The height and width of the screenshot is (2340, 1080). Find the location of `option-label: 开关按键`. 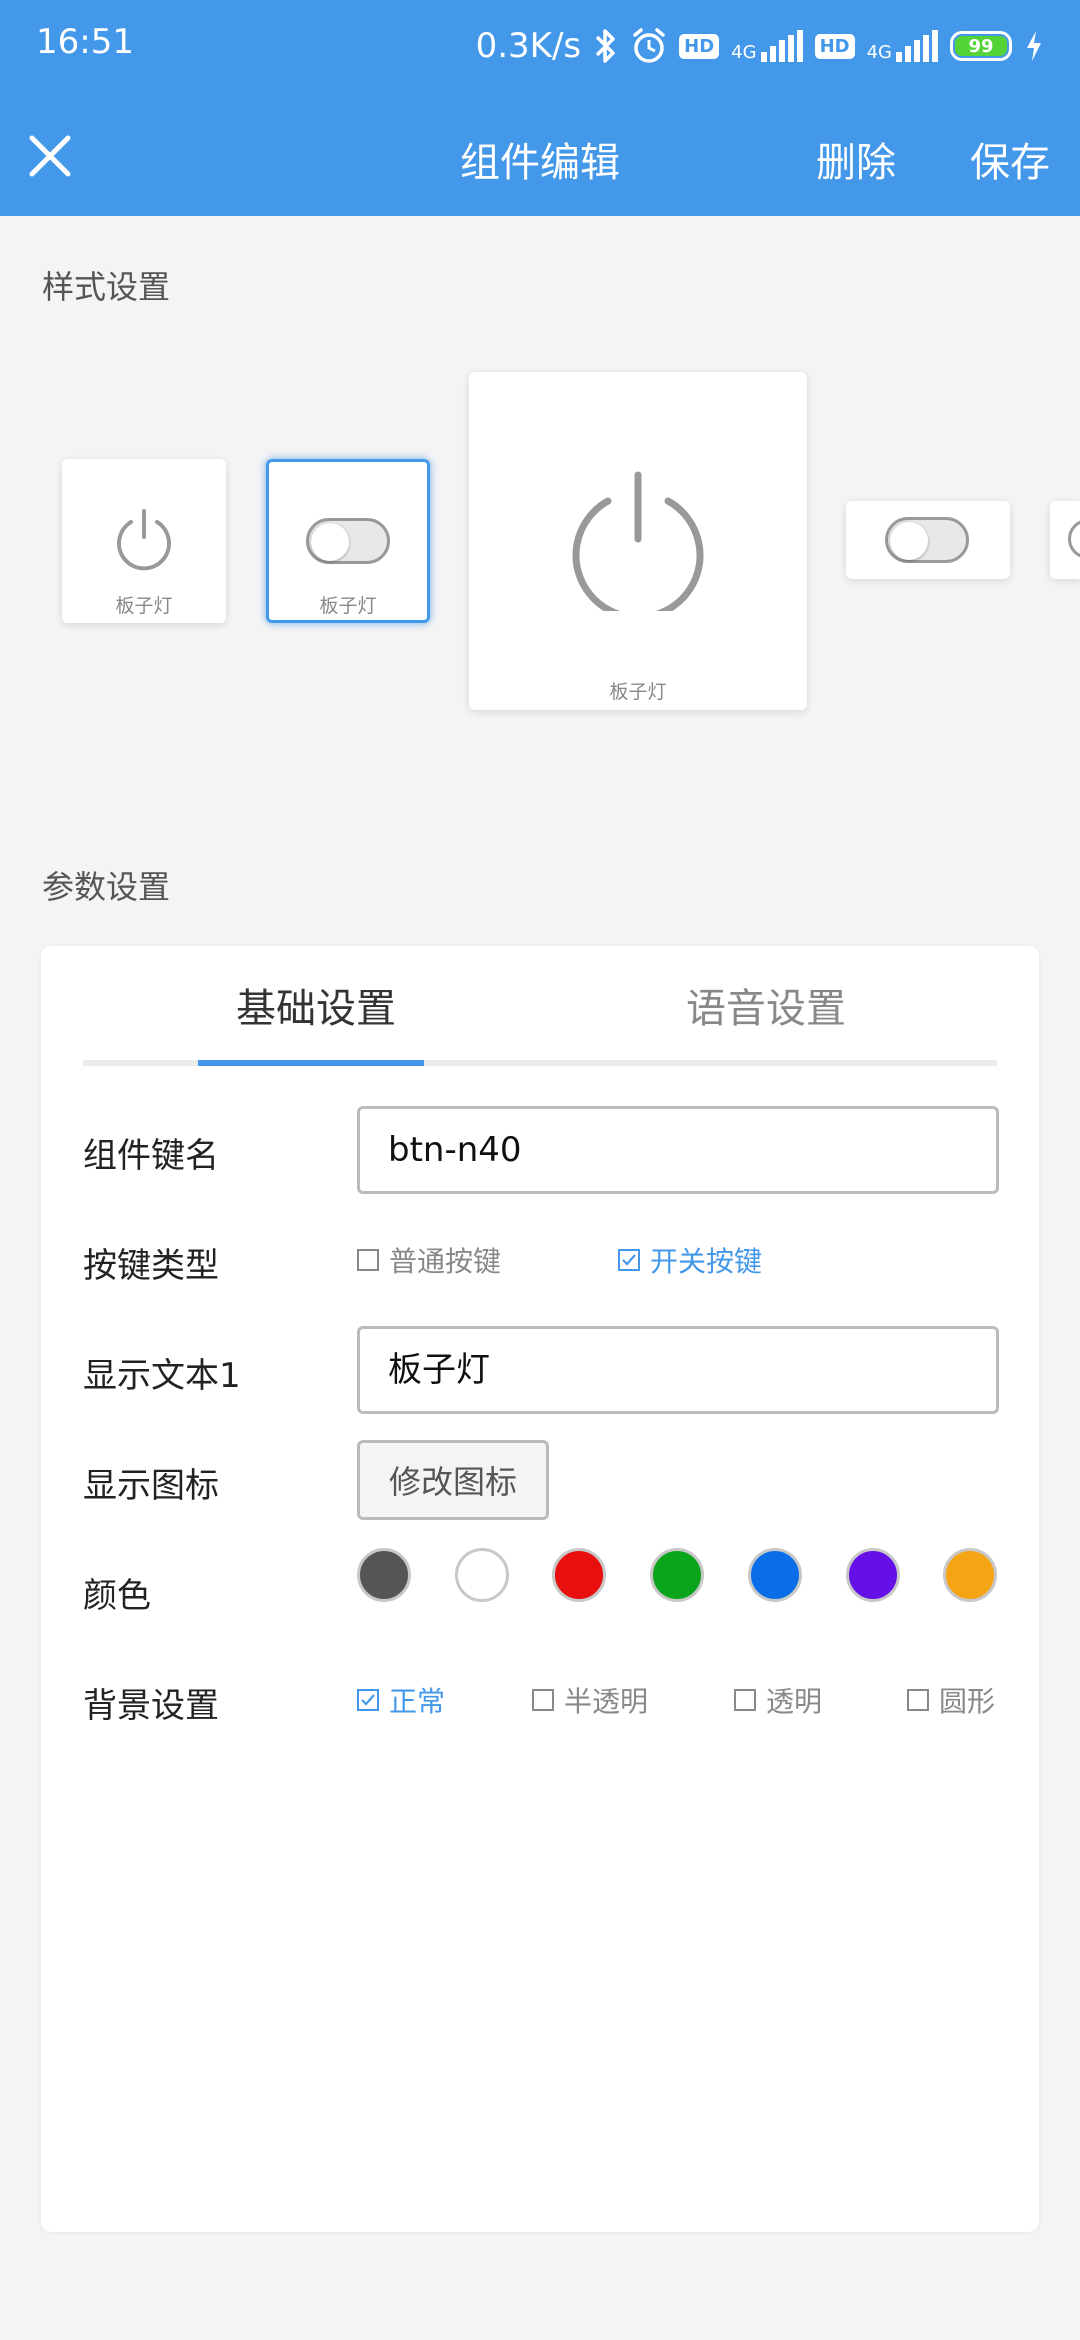

option-label: 开关按键 is located at coordinates (706, 1261).